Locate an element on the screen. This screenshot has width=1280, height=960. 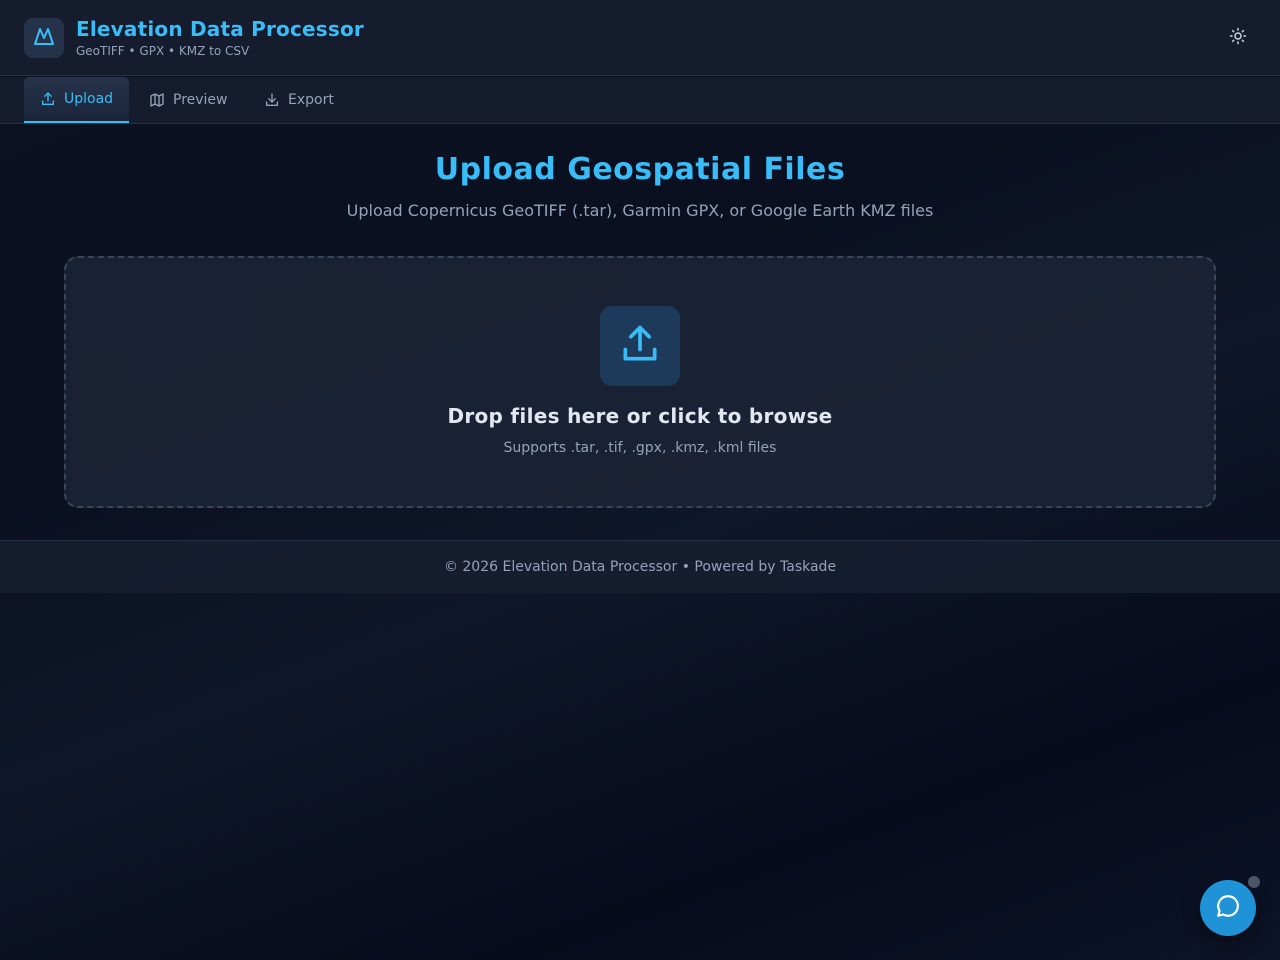
chat-button is located at coordinates (1228, 908).